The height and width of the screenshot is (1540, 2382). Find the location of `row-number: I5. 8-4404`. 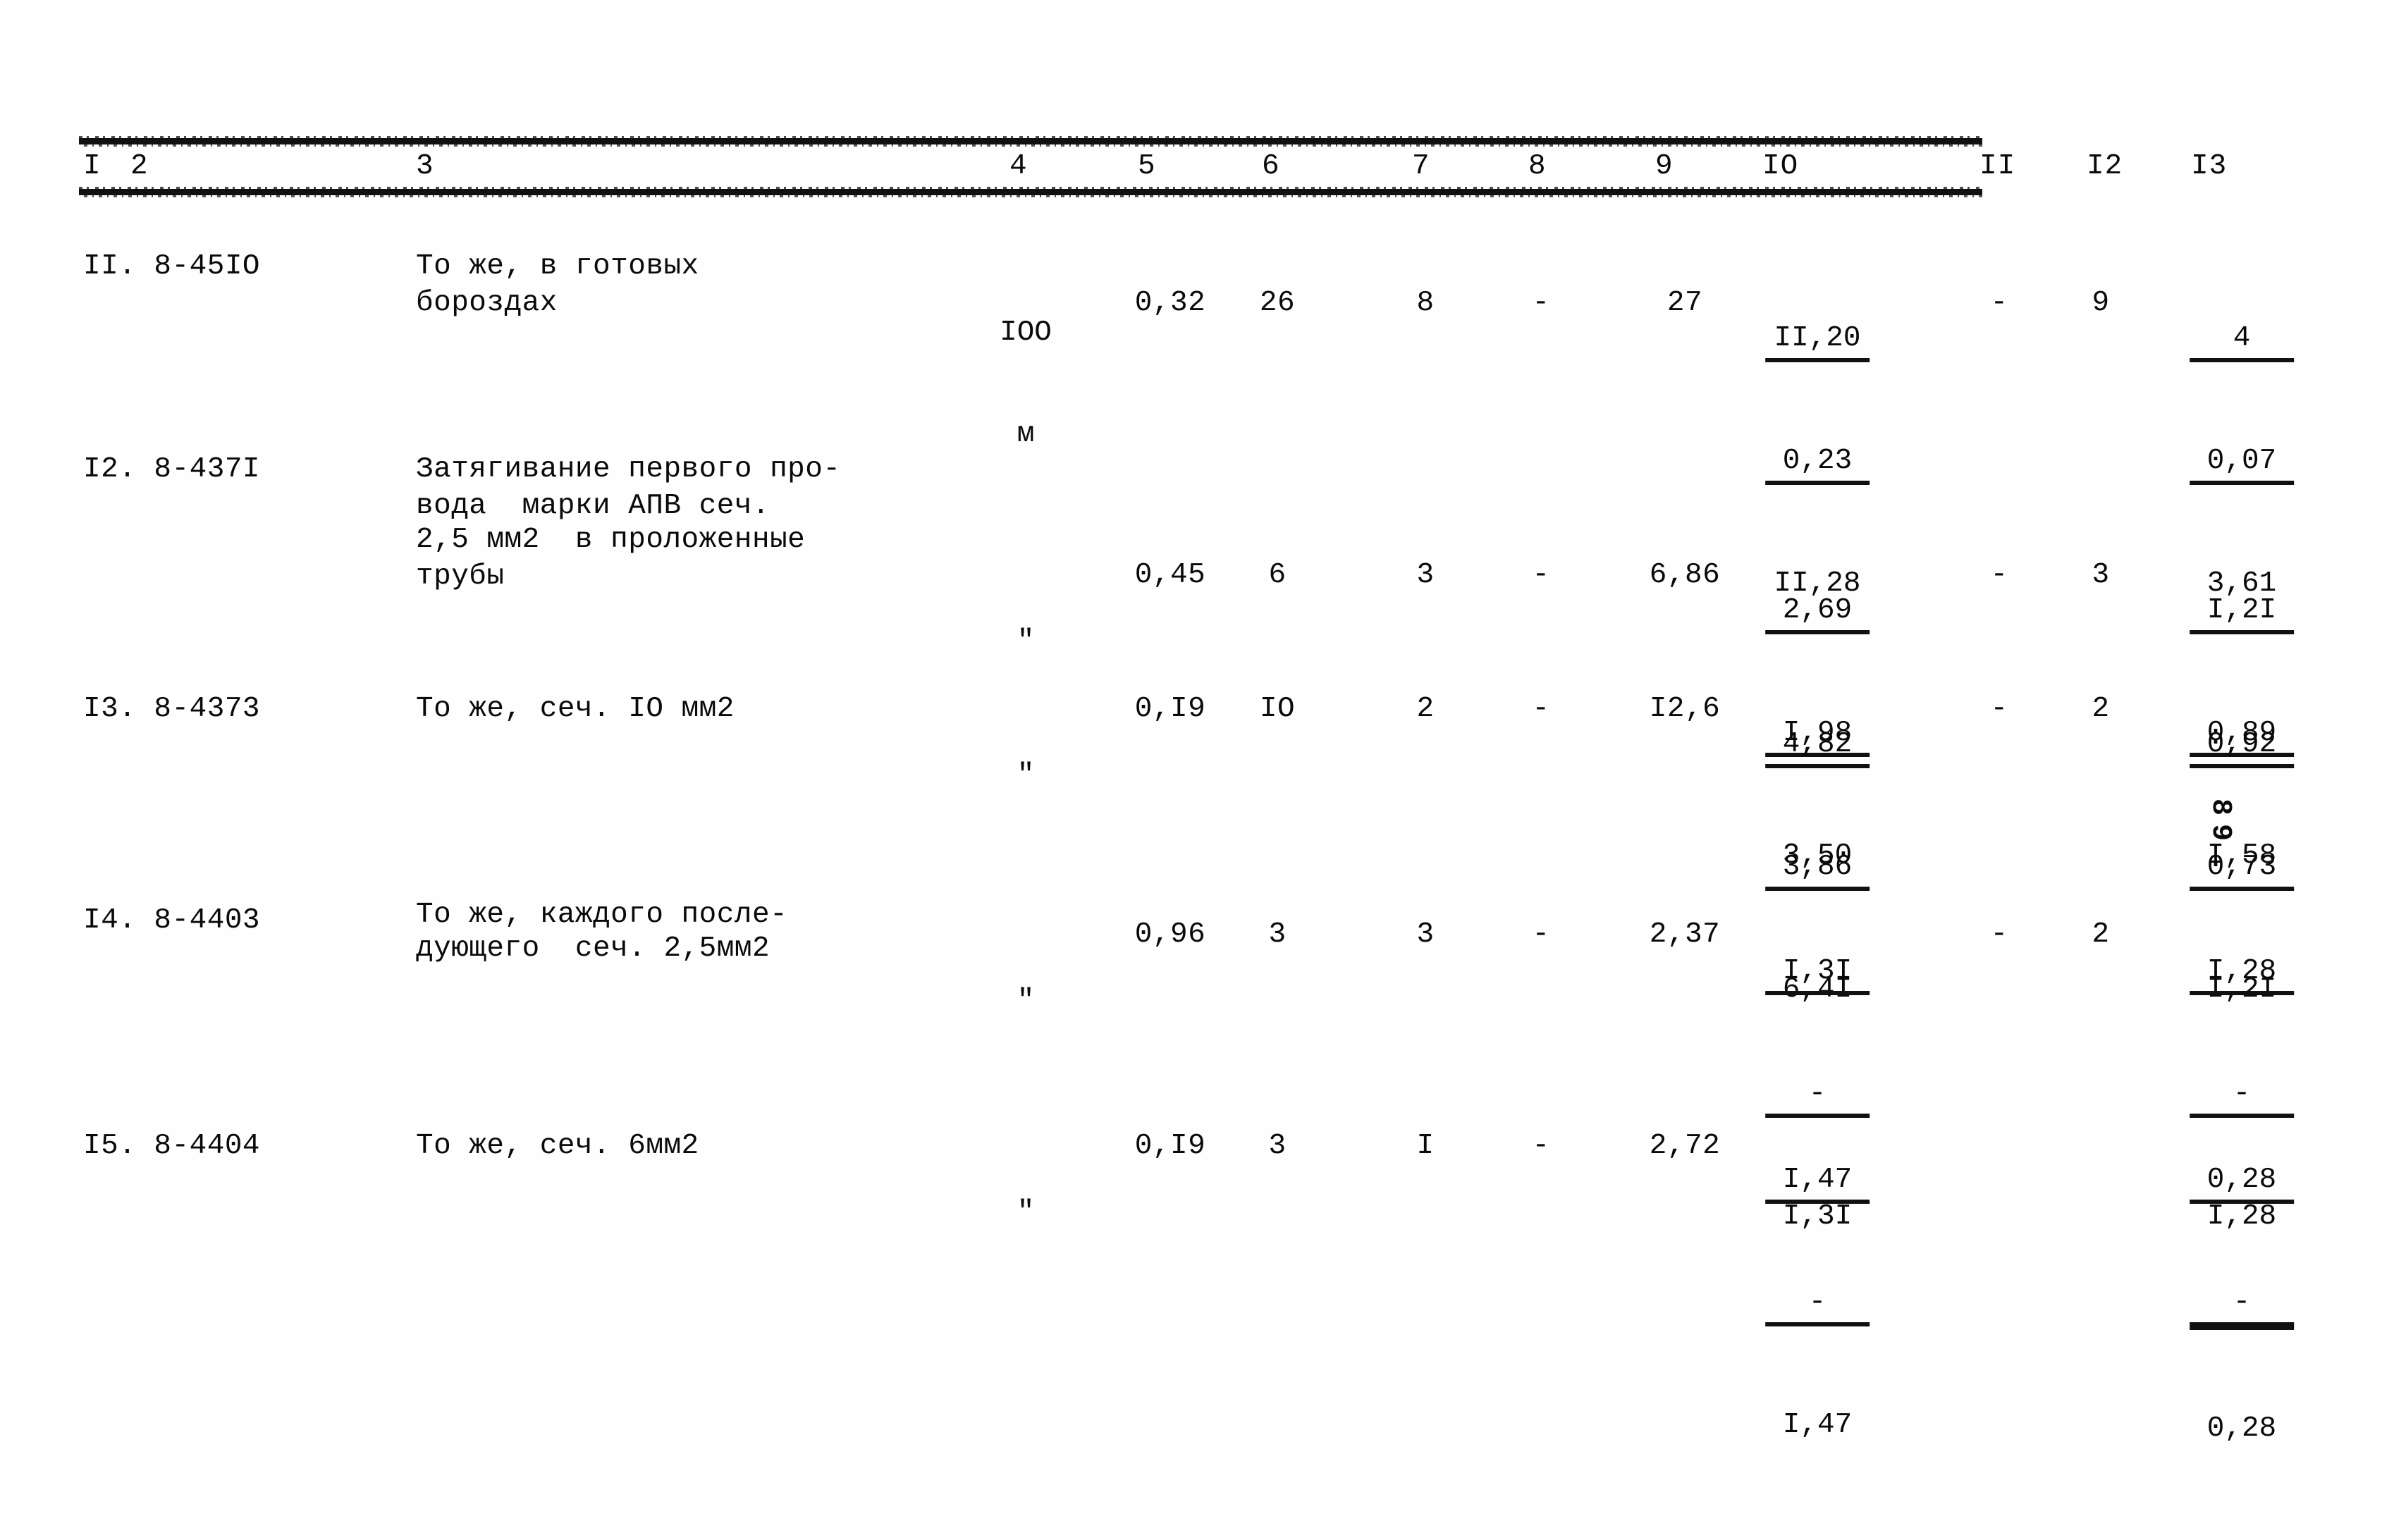

row-number: I5. 8-4404 is located at coordinates (172, 1146).